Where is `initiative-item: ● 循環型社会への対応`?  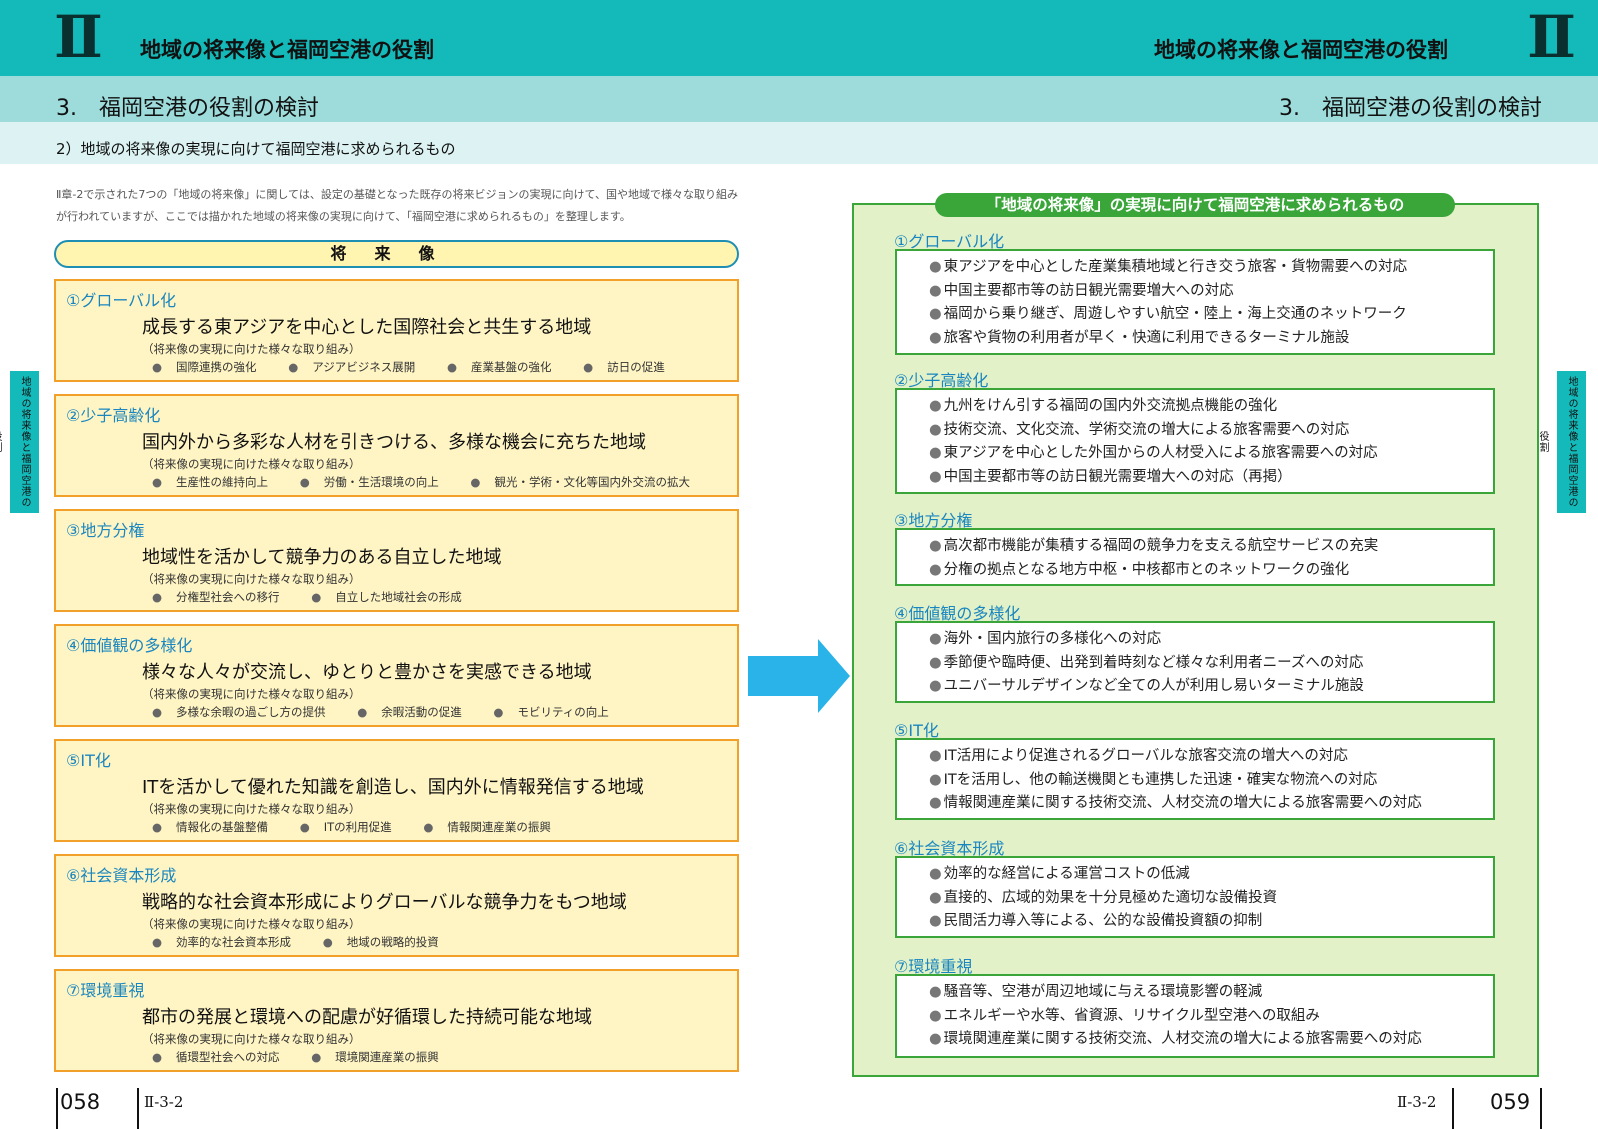
initiative-item: ● 循環型社会への対応 is located at coordinates (216, 1057).